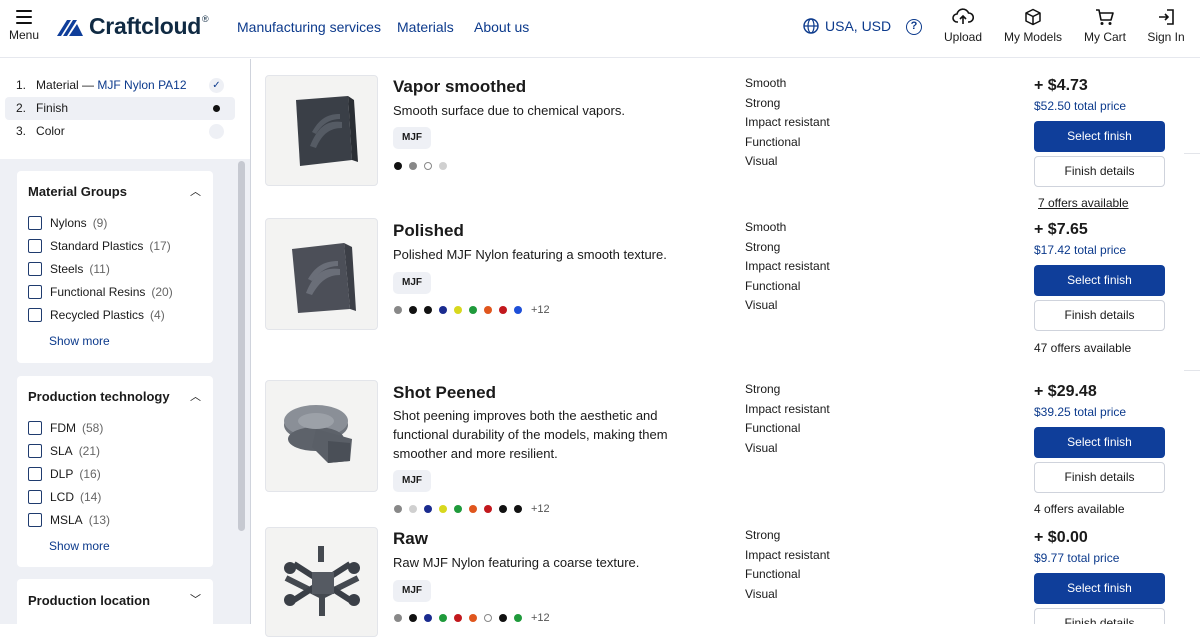 The height and width of the screenshot is (637, 1200). What do you see at coordinates (241, 346) in the screenshot?
I see `sidebar-scrollbar` at bounding box center [241, 346].